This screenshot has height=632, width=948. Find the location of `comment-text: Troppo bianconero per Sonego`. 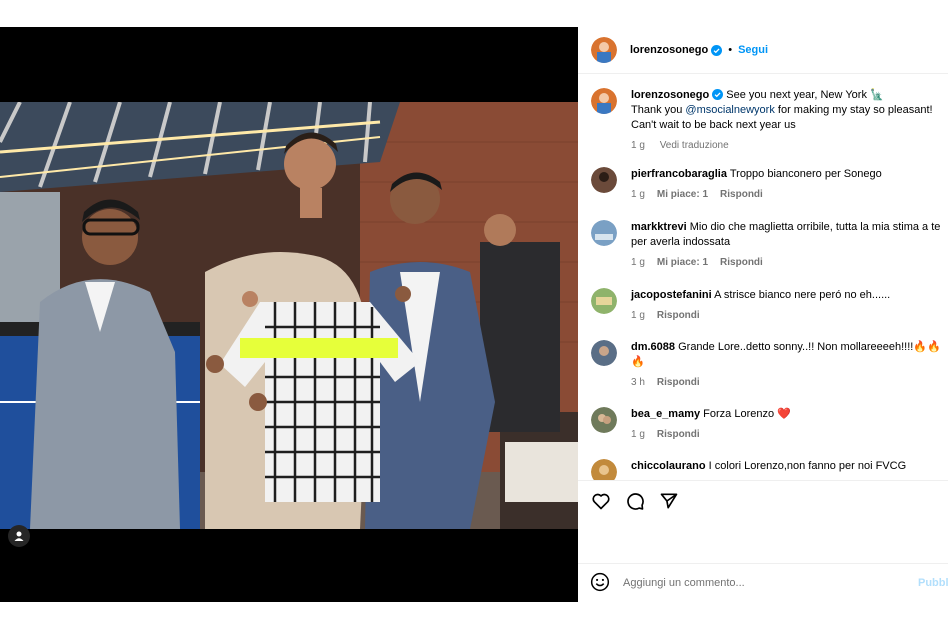

comment-text: Troppo bianconero per Sonego is located at coordinates (805, 174).